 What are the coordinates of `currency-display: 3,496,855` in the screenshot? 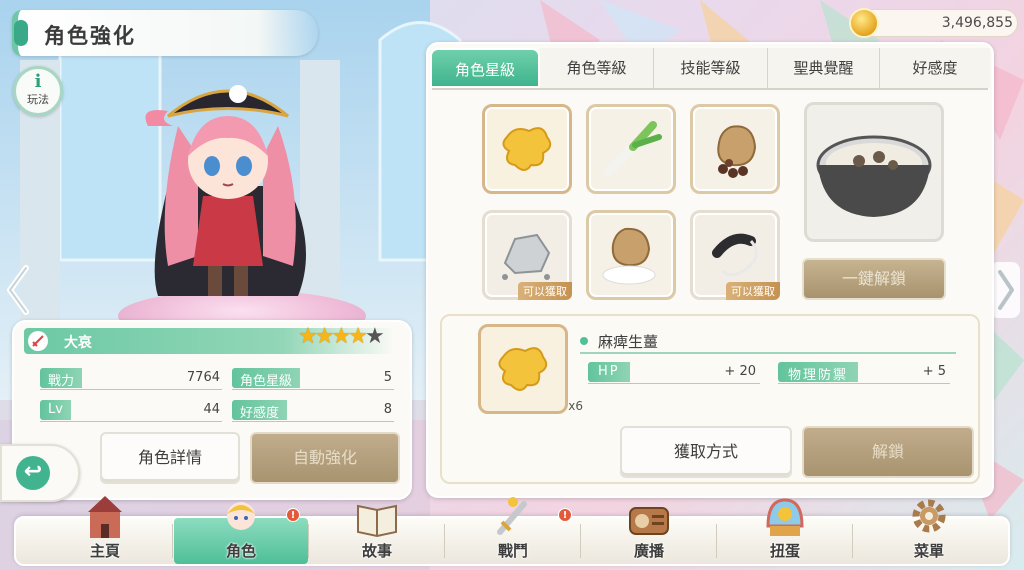 It's located at (933, 23).